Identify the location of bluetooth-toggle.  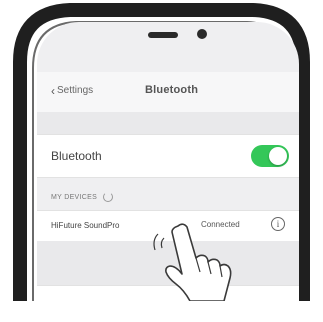
(270, 156).